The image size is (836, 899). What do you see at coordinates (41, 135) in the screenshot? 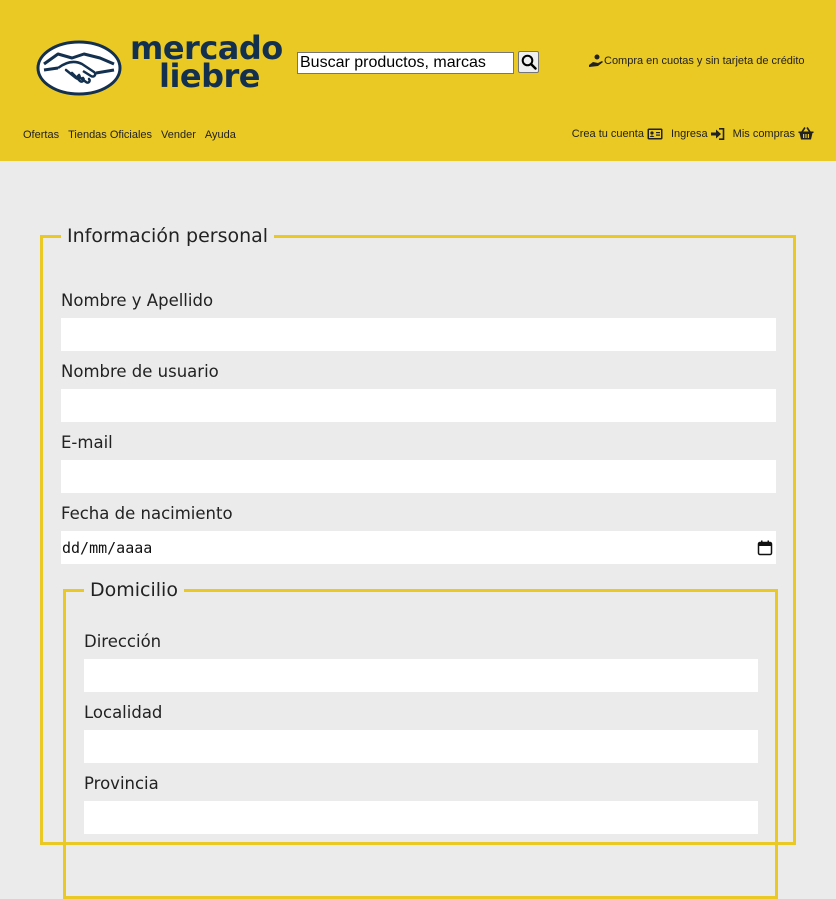
I see `nav-ofertas: Ofertas` at bounding box center [41, 135].